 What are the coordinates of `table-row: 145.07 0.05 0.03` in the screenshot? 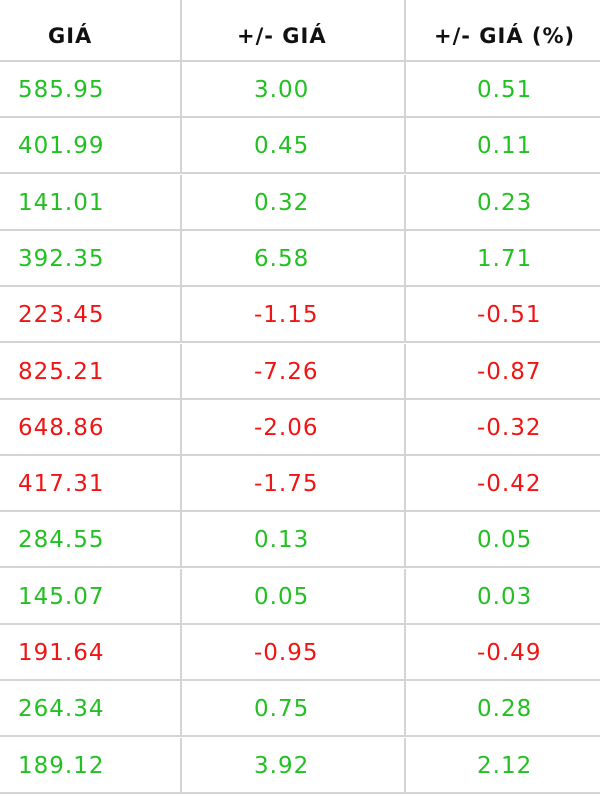 It's located at (300, 596).